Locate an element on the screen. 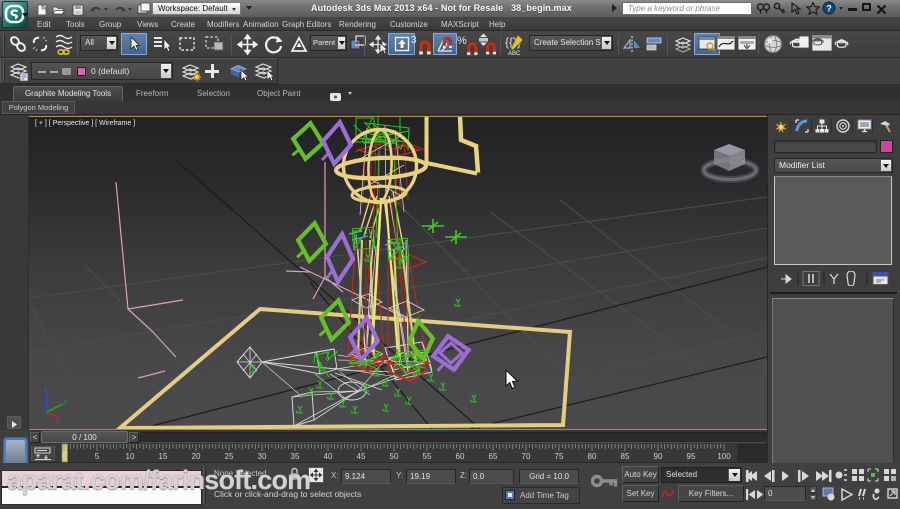 The image size is (900, 509). svg-text: y is located at coordinates (65, 403).